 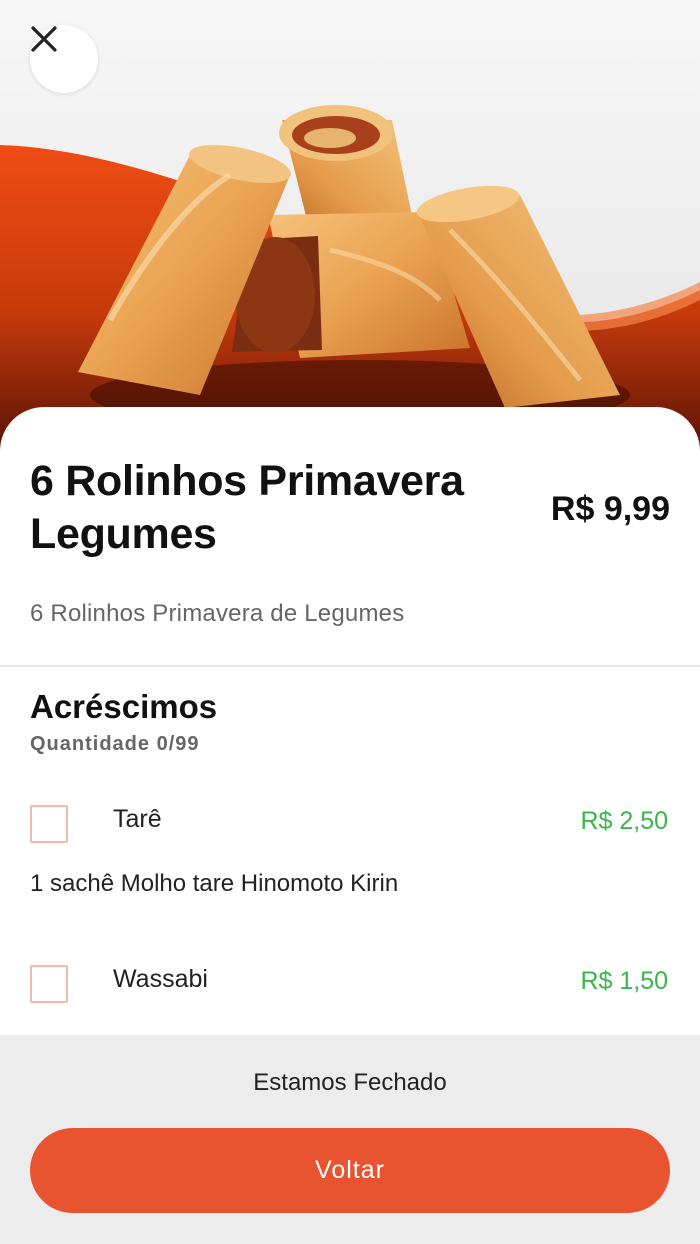 What do you see at coordinates (247, 507) in the screenshot?
I see `product-title: 6 Rolinhos Primavera Legumes` at bounding box center [247, 507].